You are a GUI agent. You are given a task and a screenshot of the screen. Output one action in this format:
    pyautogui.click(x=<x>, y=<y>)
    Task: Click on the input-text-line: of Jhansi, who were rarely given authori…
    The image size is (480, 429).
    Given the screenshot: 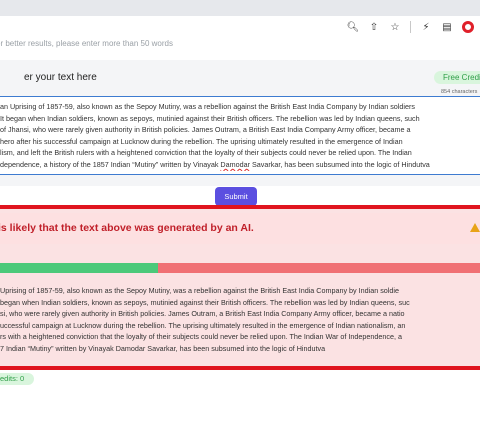 What is the action you would take?
    pyautogui.click(x=205, y=130)
    